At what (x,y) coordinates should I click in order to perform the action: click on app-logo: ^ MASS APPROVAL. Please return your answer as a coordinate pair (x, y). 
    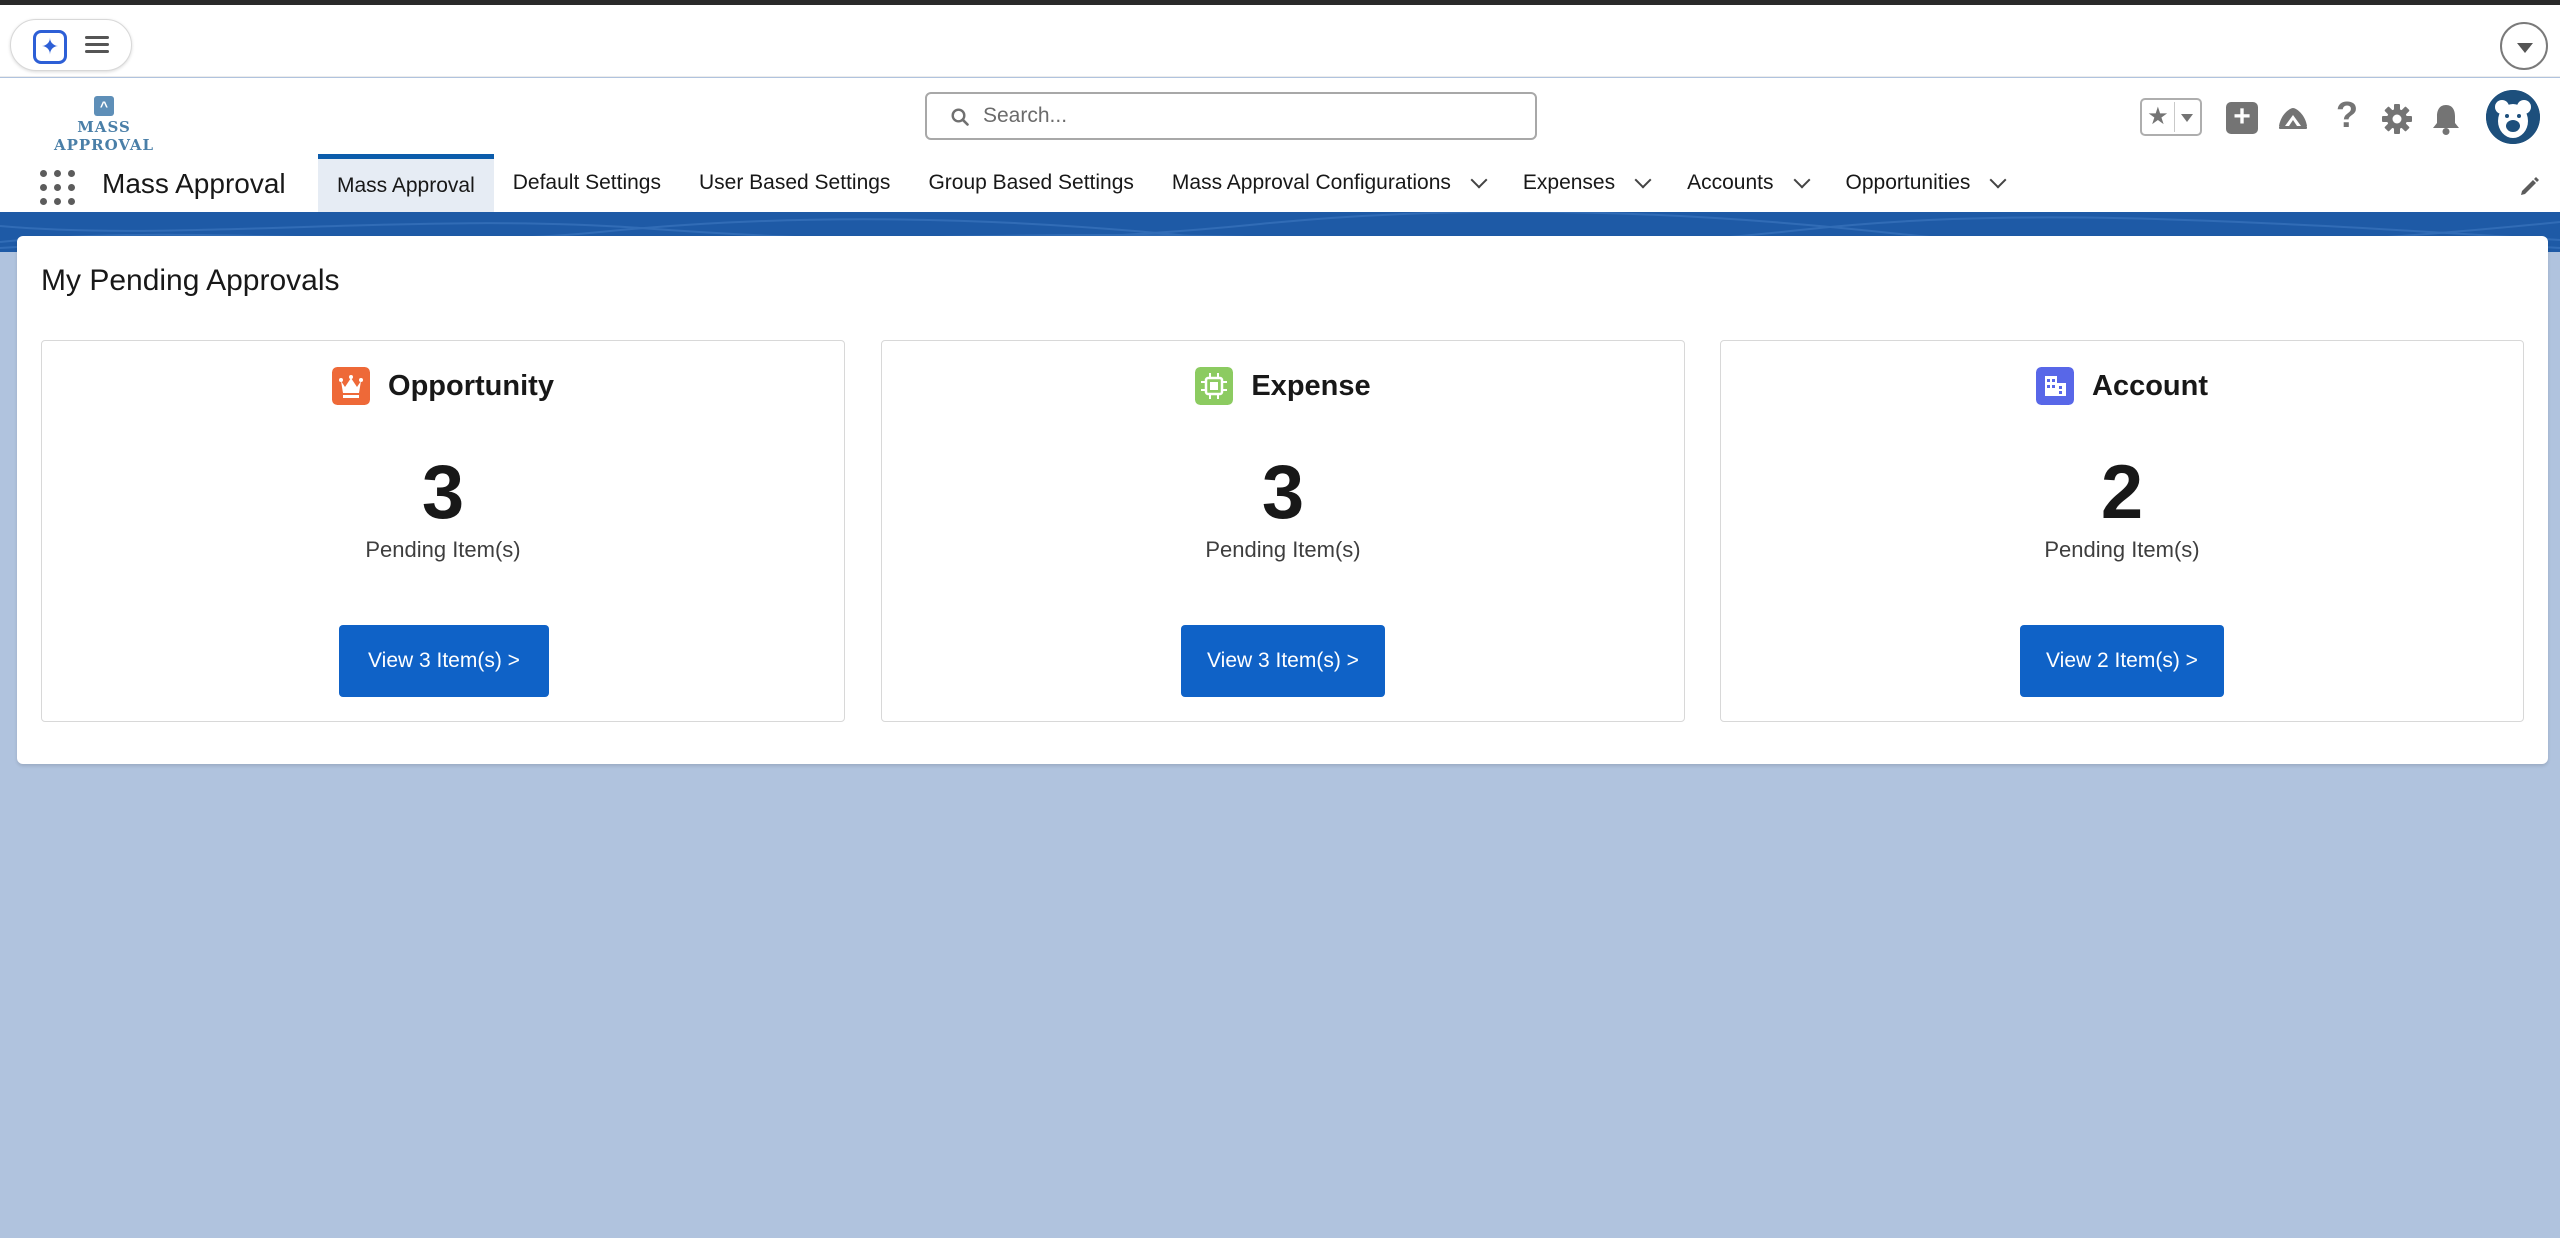
    Looking at the image, I should click on (104, 125).